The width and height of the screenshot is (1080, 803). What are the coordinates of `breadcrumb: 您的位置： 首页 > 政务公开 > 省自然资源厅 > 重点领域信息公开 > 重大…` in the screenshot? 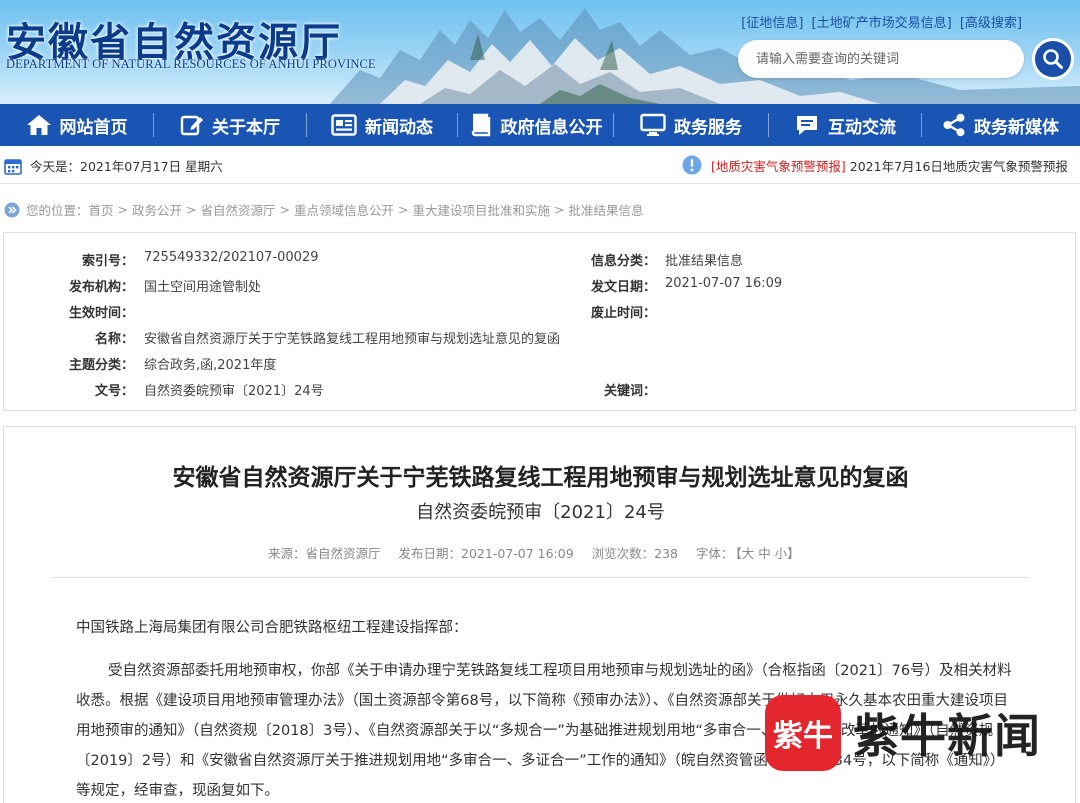 It's located at (324, 209).